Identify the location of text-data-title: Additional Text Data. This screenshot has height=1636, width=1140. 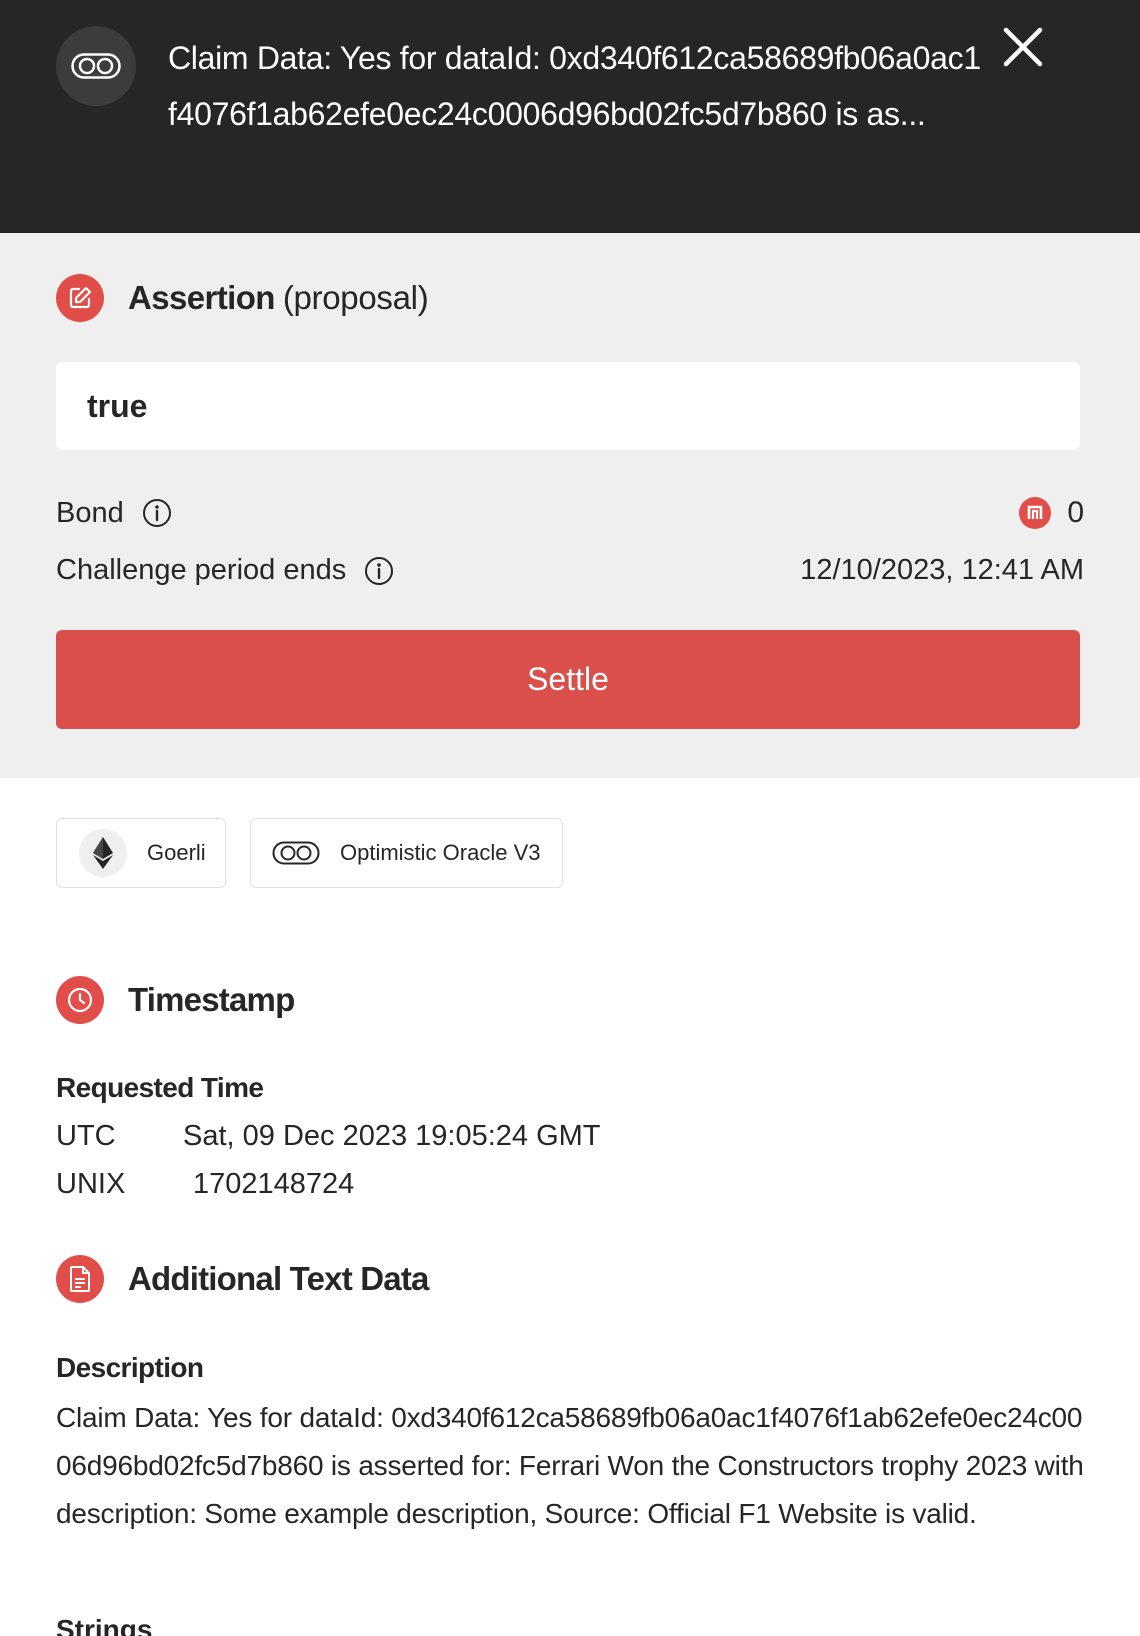
(278, 1278).